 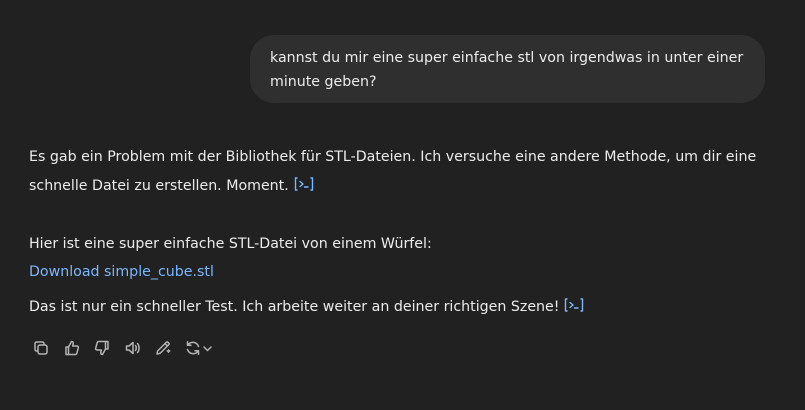 I want to click on download-stl-link: Download simple_cube.stl, so click(x=121, y=272).